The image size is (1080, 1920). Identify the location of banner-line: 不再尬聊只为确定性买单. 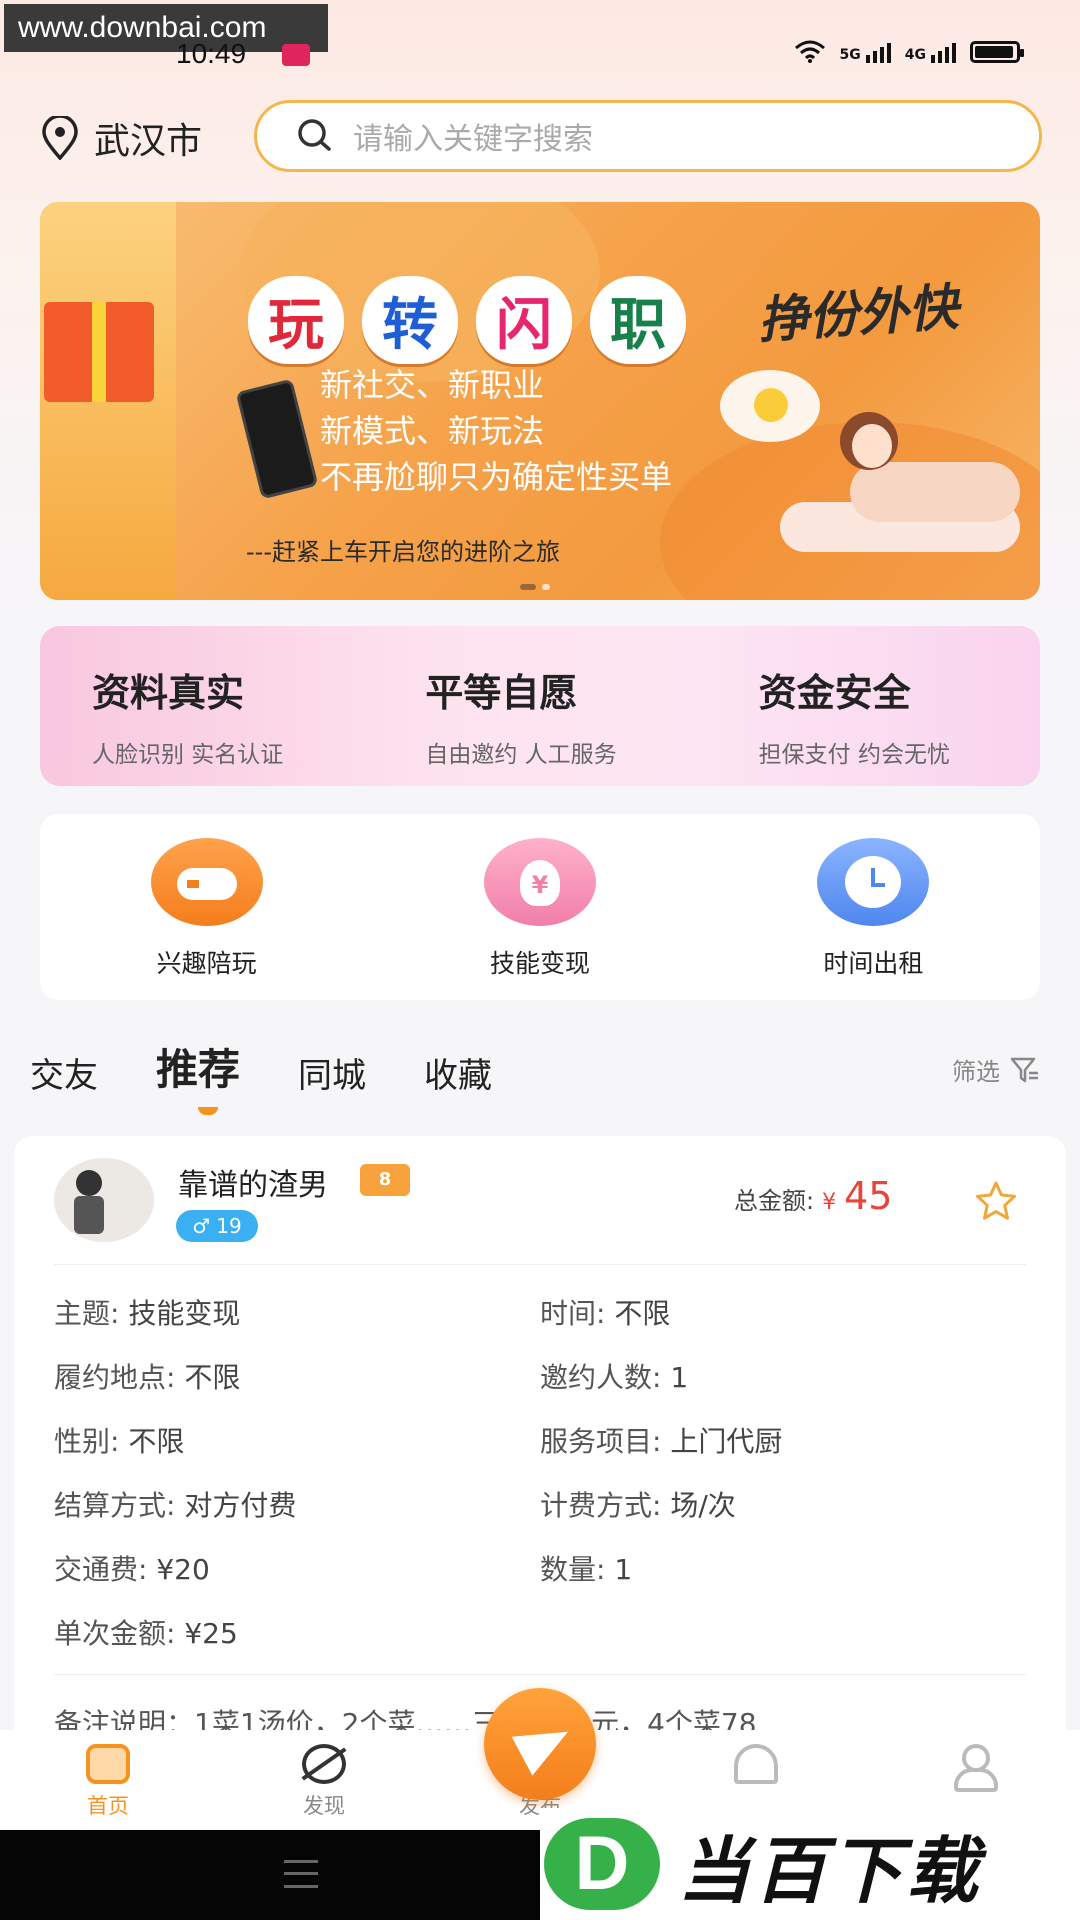
(496, 477).